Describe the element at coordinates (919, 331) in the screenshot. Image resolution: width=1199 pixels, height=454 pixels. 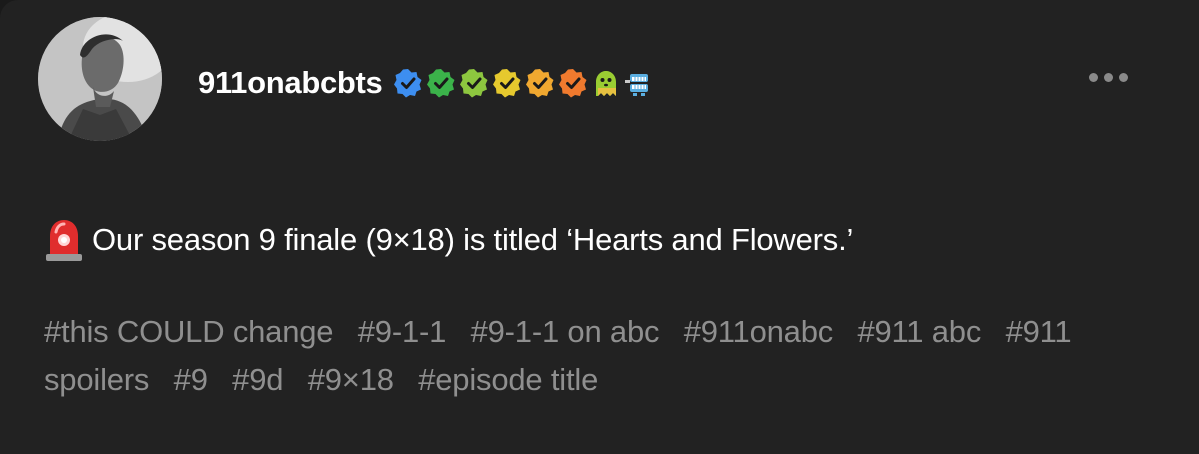
I see `tag-link: #911 abc` at that location.